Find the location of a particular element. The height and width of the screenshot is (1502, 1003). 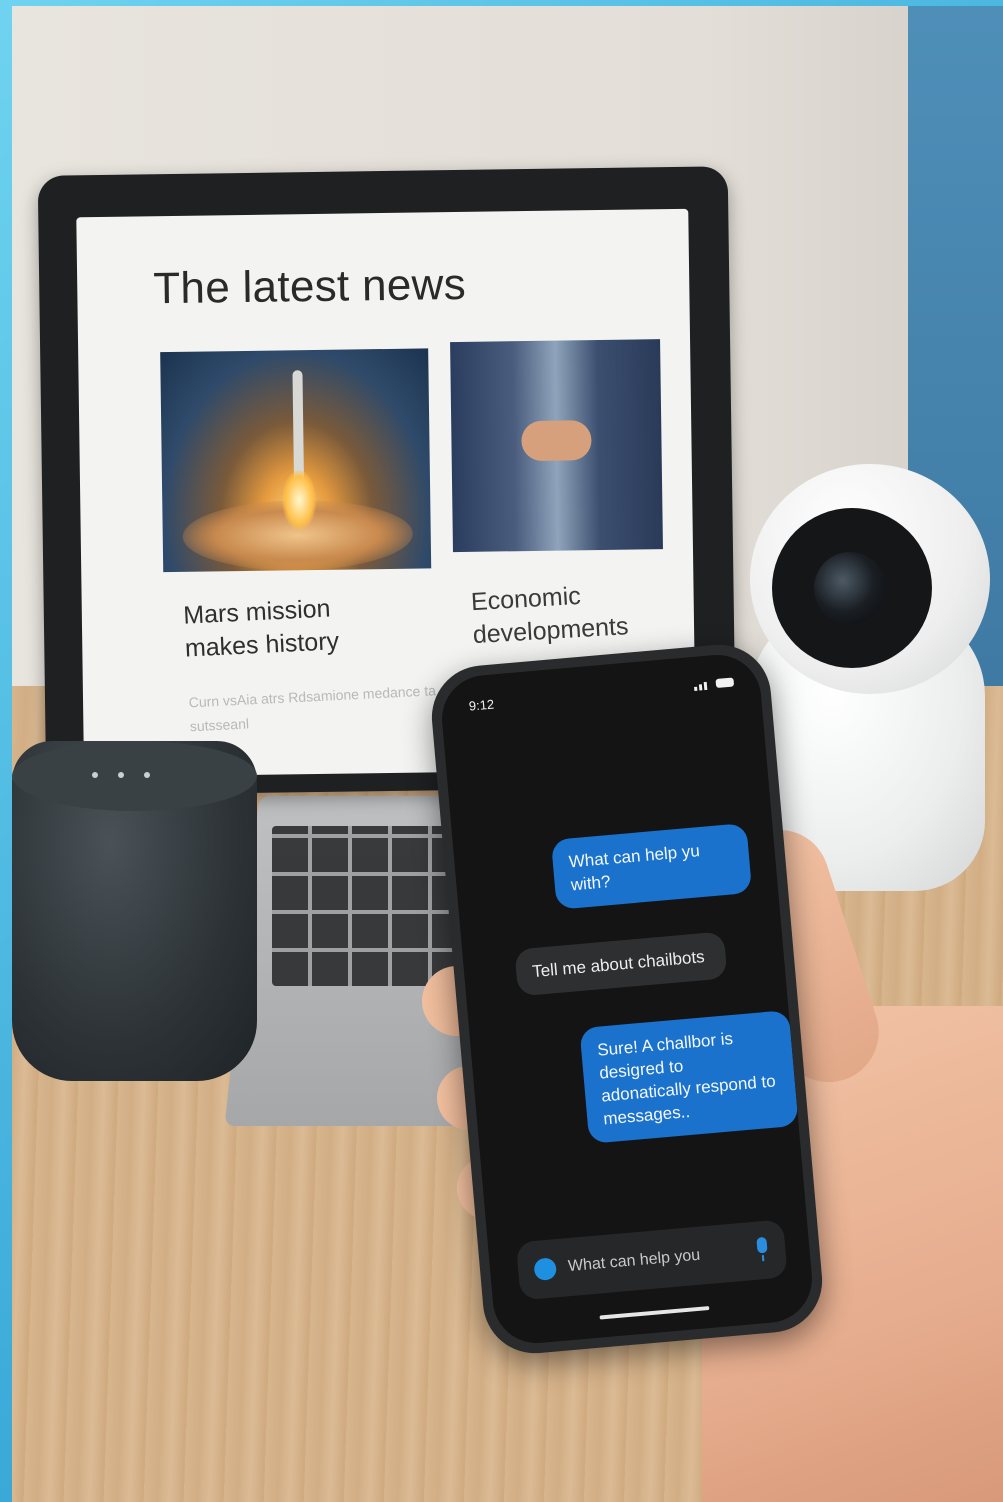

news-page-title: The latest news is located at coordinates (309, 286).